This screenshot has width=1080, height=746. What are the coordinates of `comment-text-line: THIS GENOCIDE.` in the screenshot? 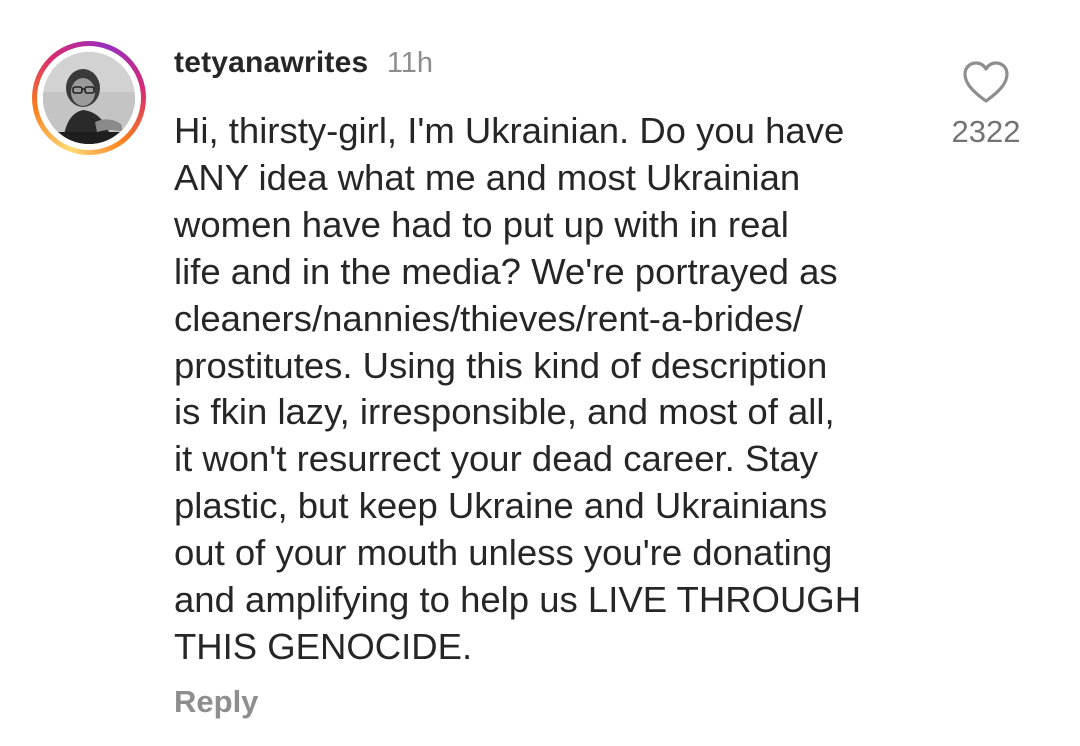 It's located at (323, 646).